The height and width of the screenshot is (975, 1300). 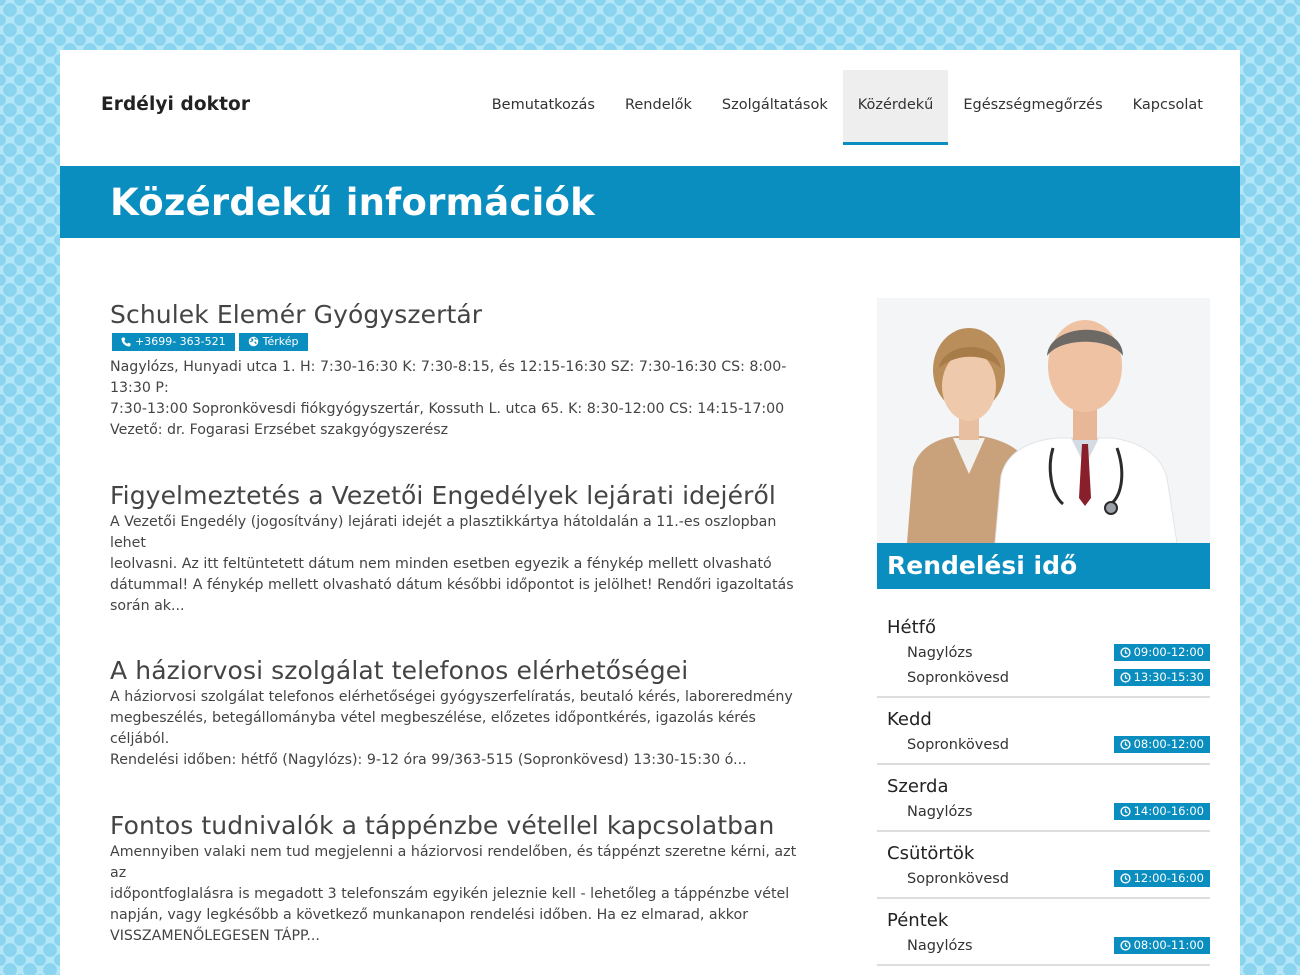 What do you see at coordinates (931, 853) in the screenshot?
I see `day-name: Csütörtök` at bounding box center [931, 853].